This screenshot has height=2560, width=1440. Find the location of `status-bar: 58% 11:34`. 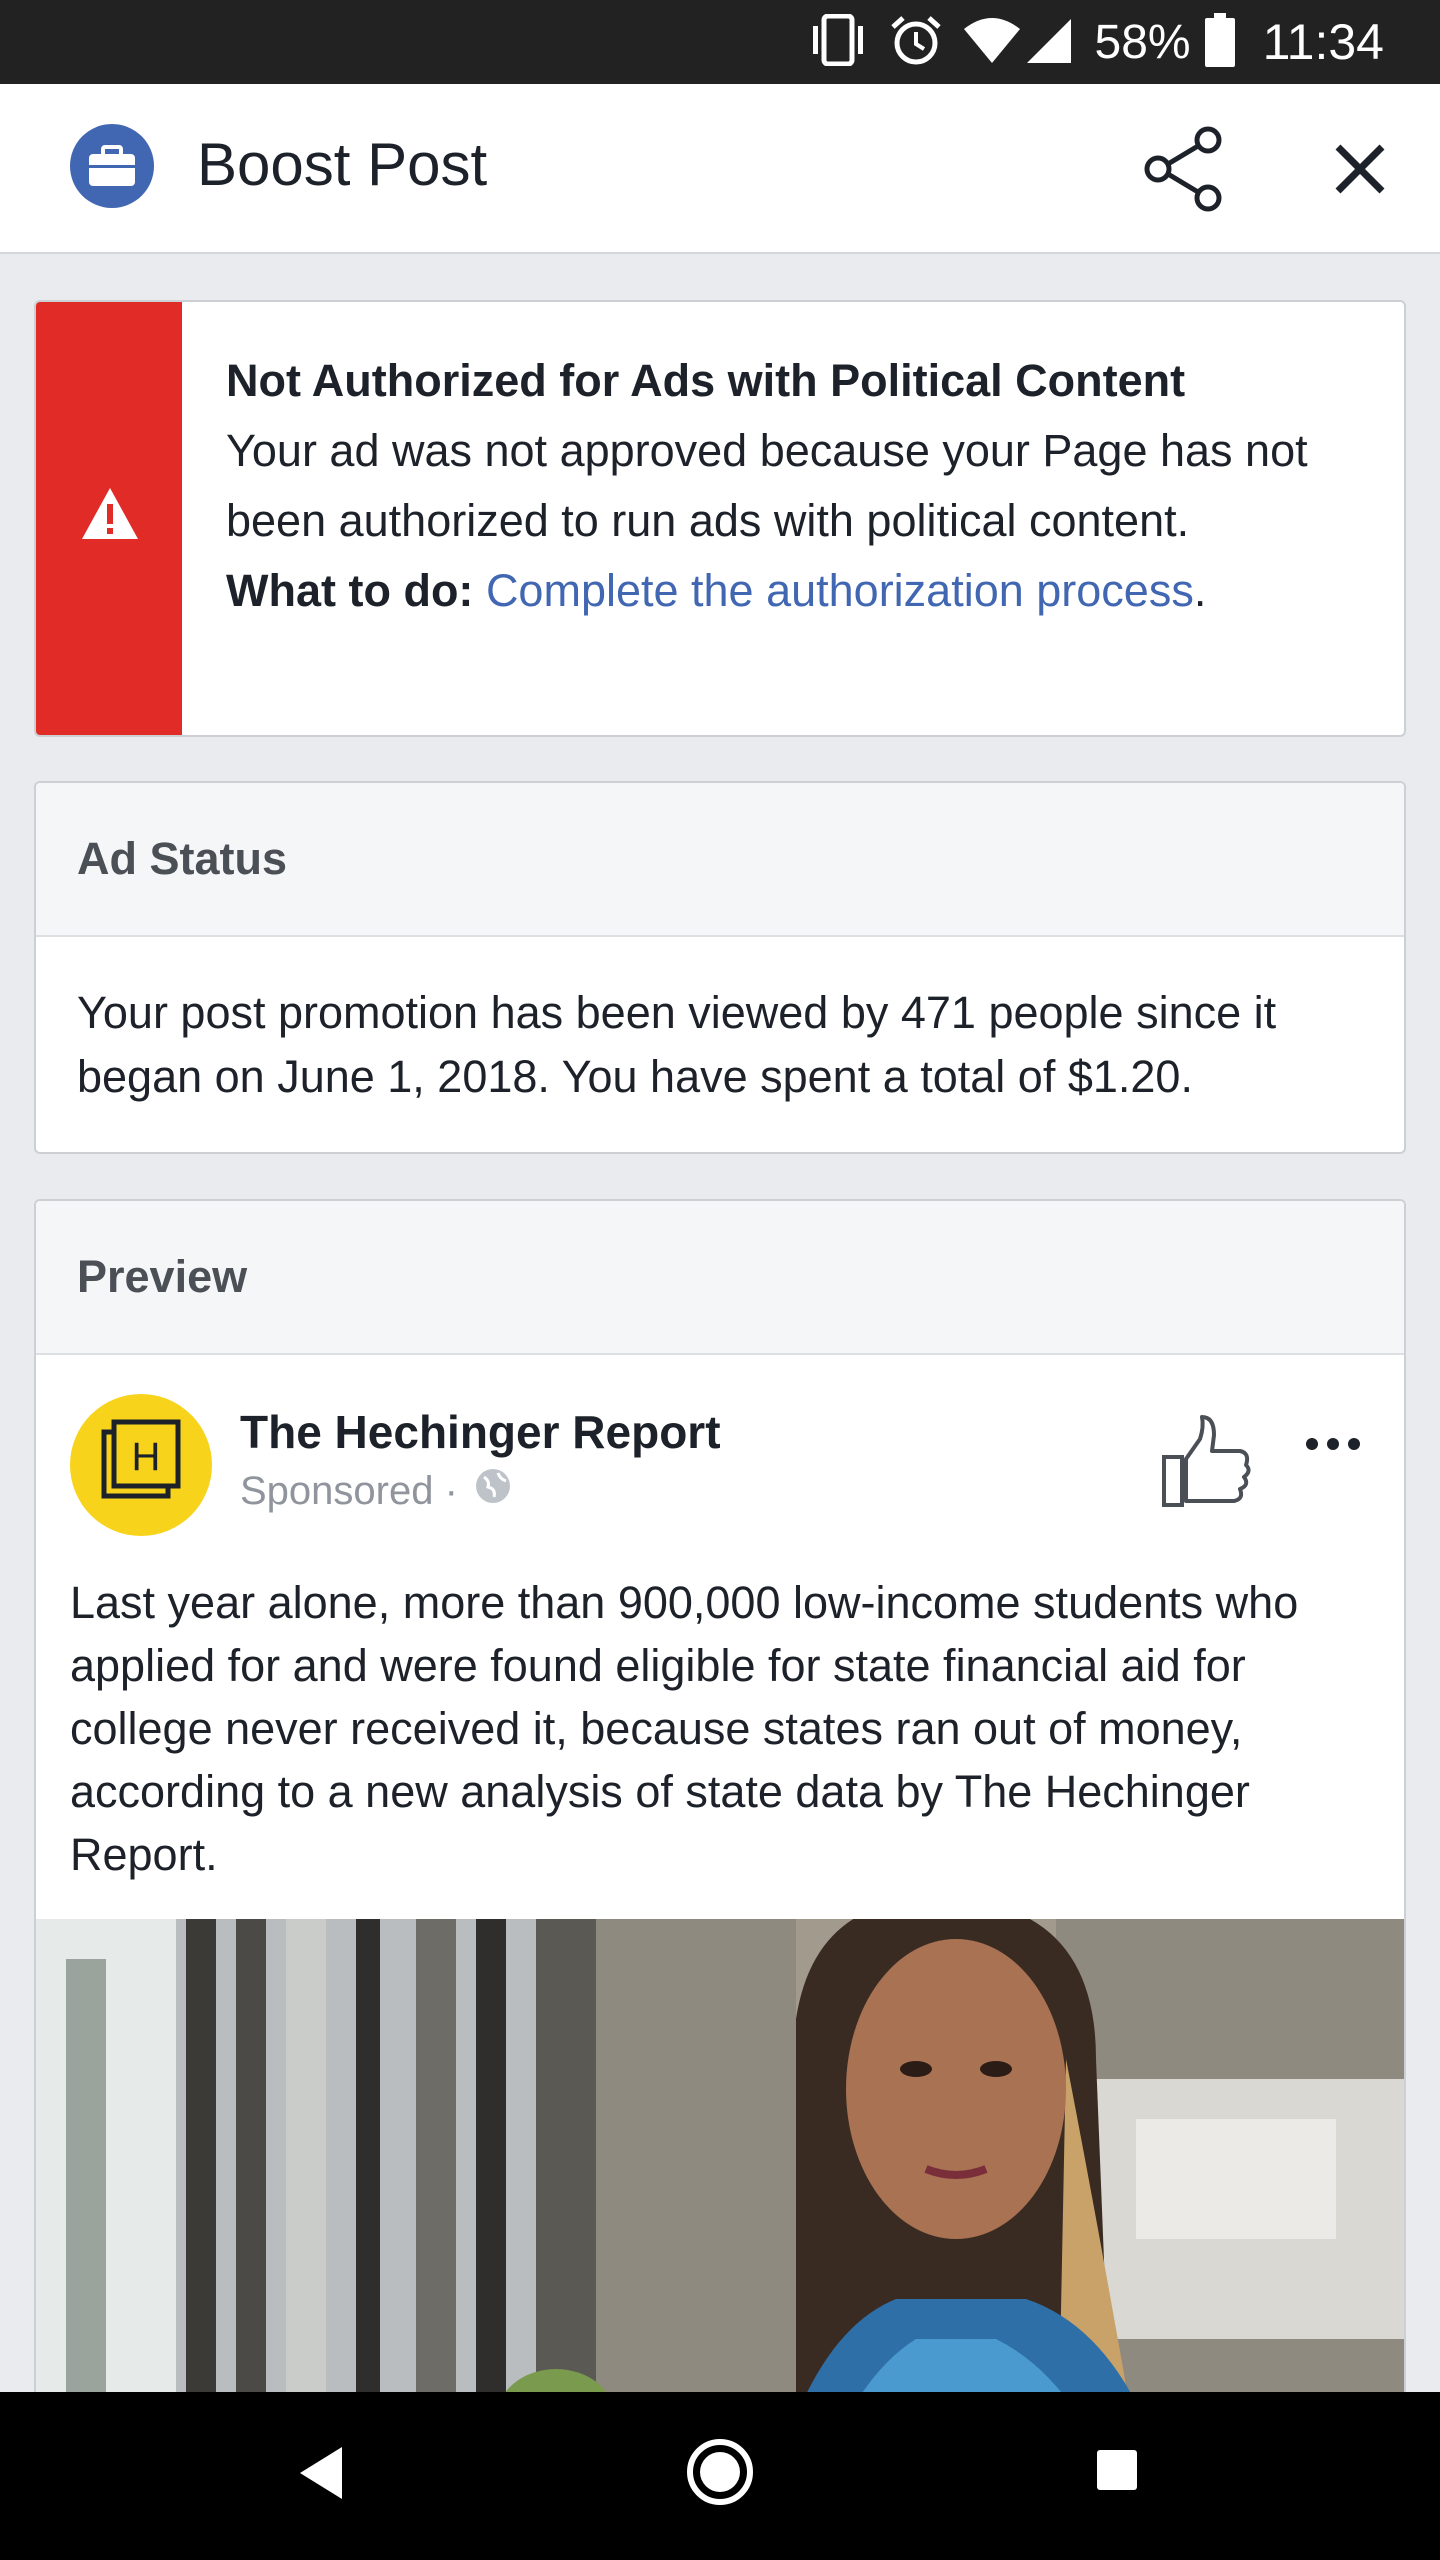

status-bar: 58% 11:34 is located at coordinates (720, 42).